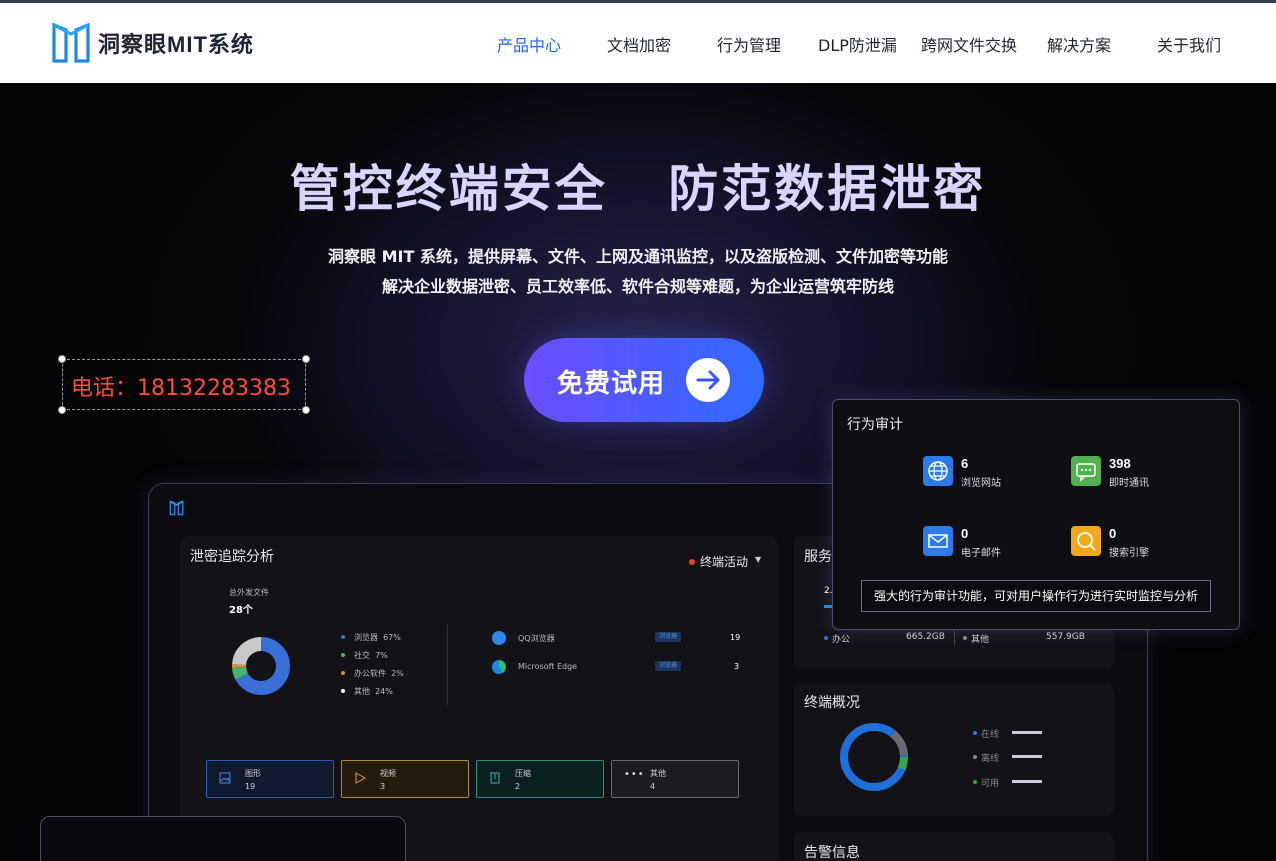 This screenshot has height=861, width=1276. What do you see at coordinates (965, 533) in the screenshot?
I see `audit-mail-count: 0` at bounding box center [965, 533].